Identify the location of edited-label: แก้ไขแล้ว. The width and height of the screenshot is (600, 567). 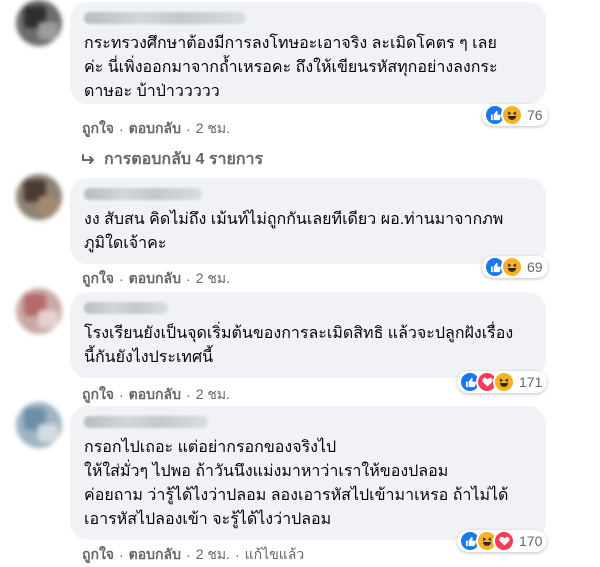
(275, 555).